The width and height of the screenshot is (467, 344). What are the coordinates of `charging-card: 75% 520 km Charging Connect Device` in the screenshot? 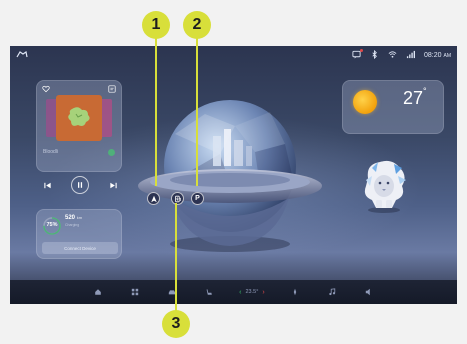 It's located at (79, 234).